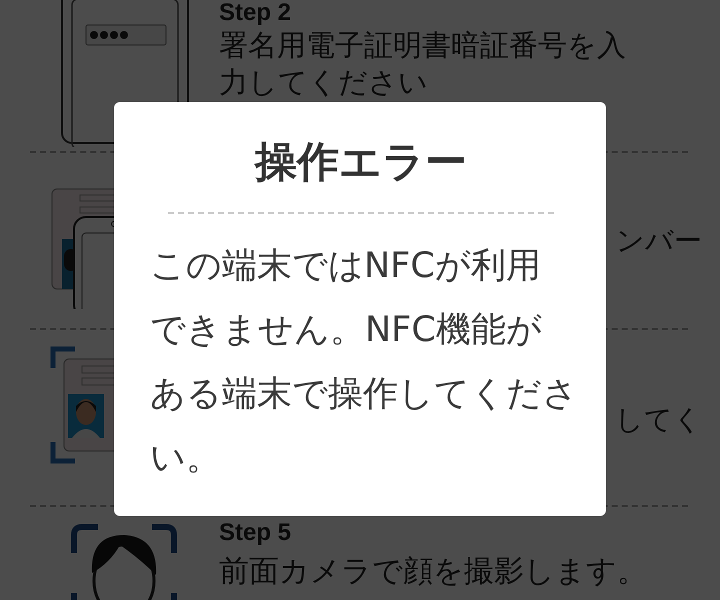 Image resolution: width=720 pixels, height=600 pixels. What do you see at coordinates (255, 533) in the screenshot?
I see `step-label: Step 5` at bounding box center [255, 533].